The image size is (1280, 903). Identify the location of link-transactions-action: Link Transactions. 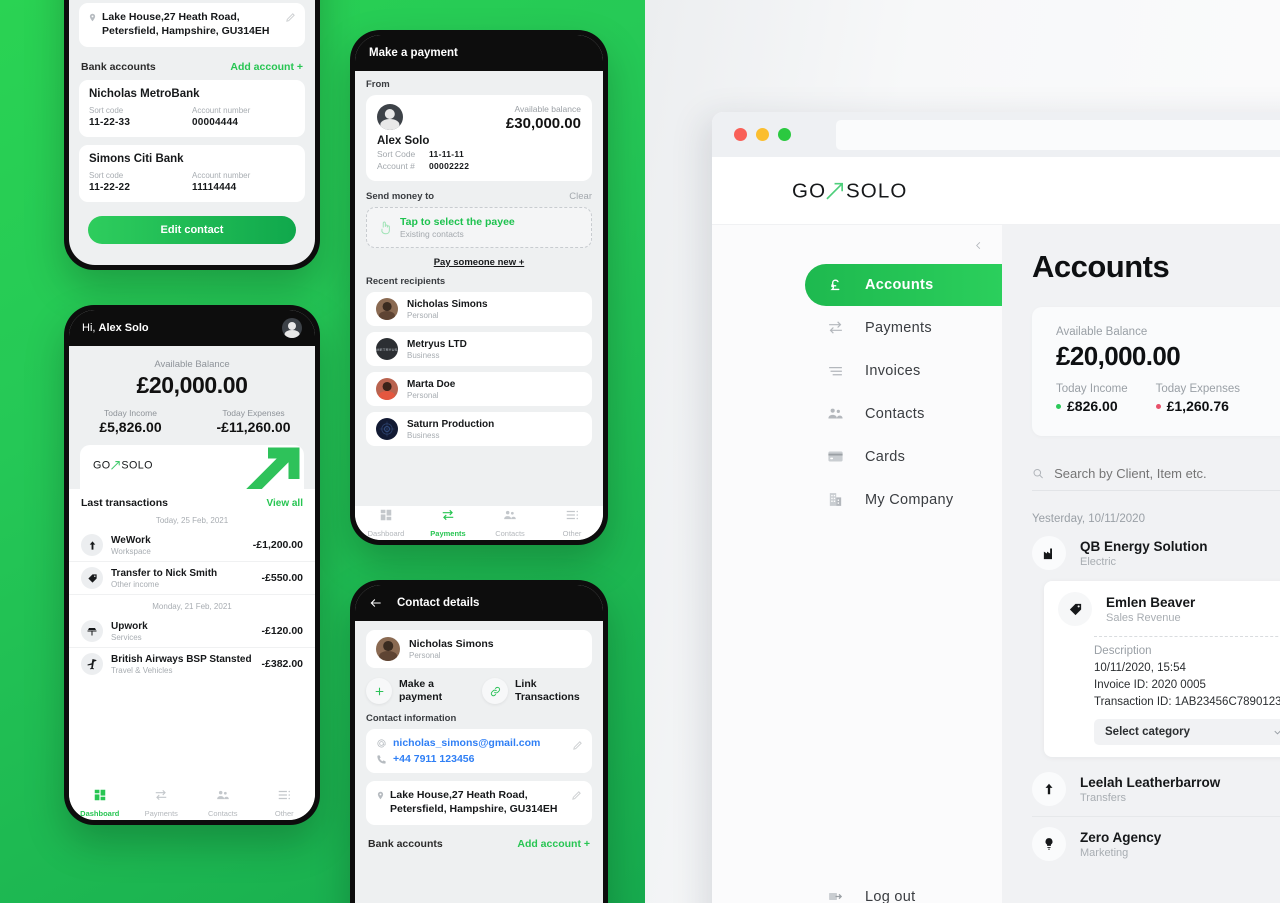
(537, 691).